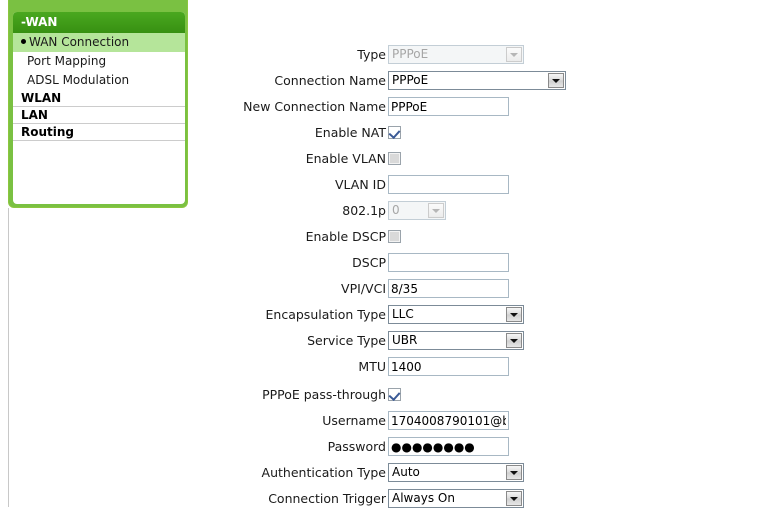  I want to click on password-input, so click(448, 446).